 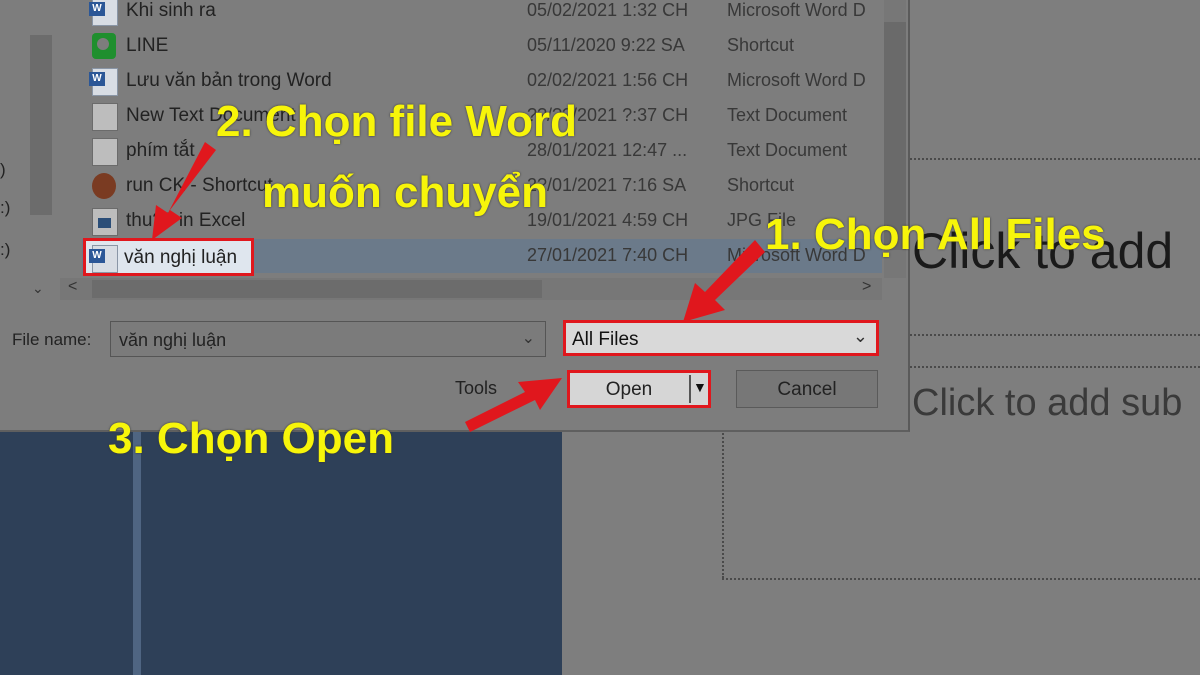 I want to click on file-date: 05/11/2020 9:22 SA, so click(x=606, y=45).